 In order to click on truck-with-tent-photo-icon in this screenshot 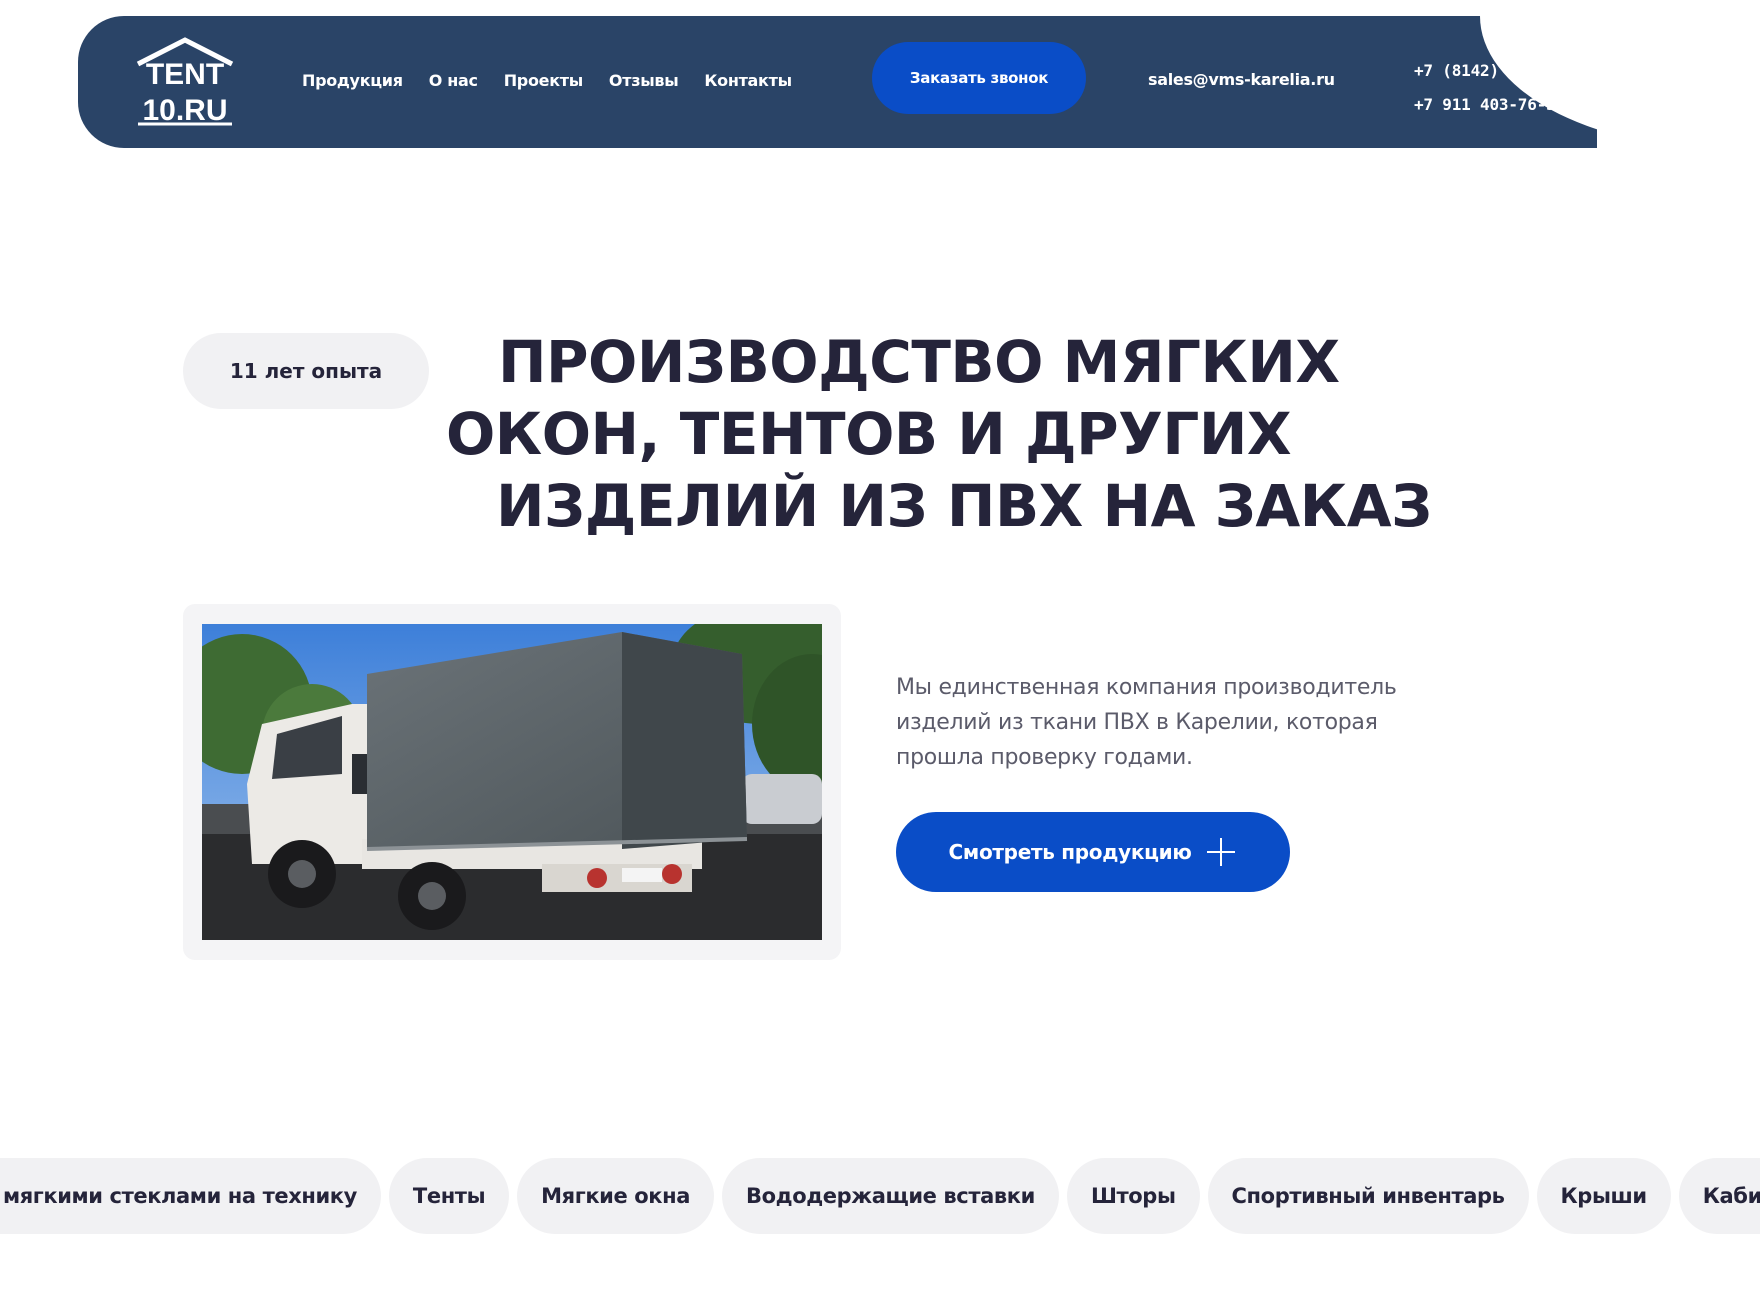, I will do `click(512, 782)`.